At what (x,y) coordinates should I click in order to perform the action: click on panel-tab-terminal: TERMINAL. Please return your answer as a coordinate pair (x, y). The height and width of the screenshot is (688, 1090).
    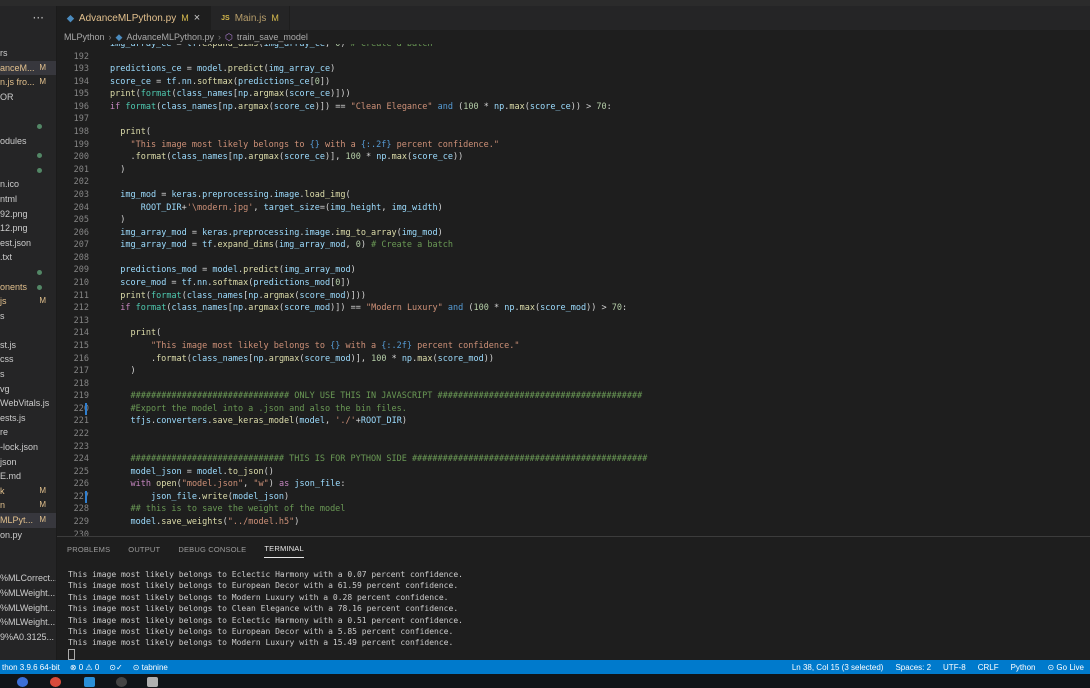
    Looking at the image, I should click on (284, 549).